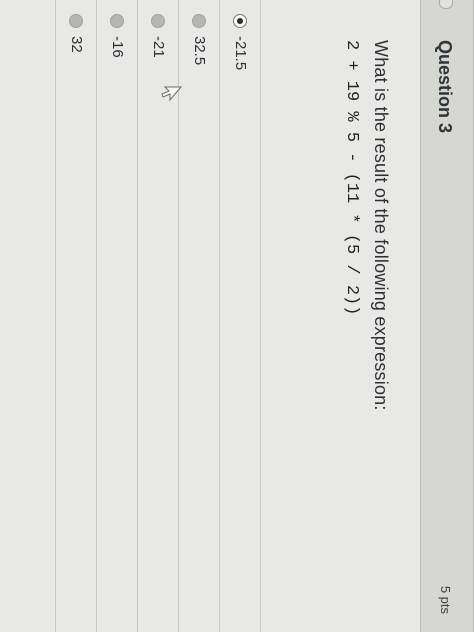  Describe the element at coordinates (158, 47) in the screenshot. I see `answer-label: -21` at that location.